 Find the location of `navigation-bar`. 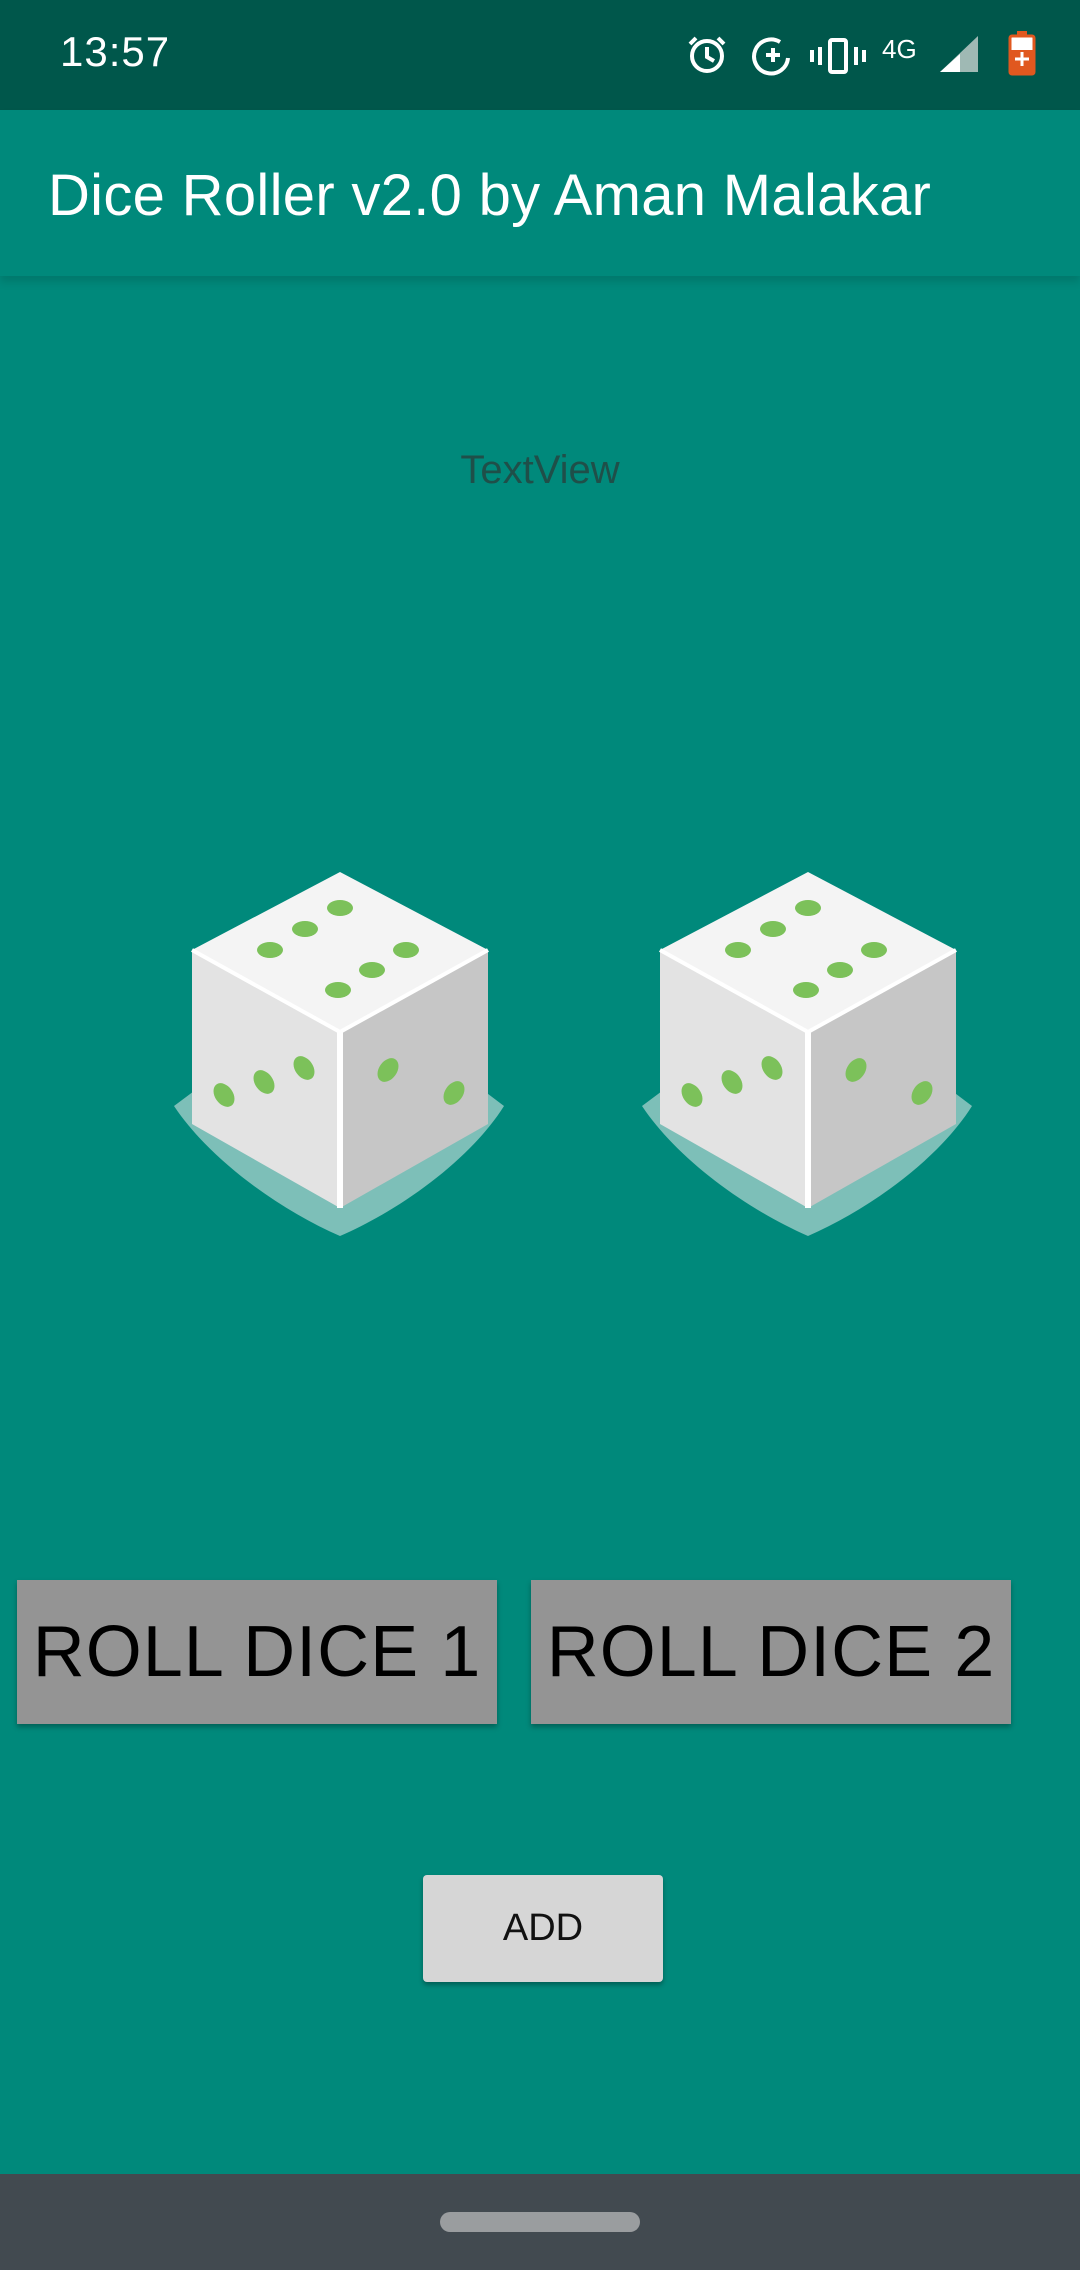

navigation-bar is located at coordinates (540, 2222).